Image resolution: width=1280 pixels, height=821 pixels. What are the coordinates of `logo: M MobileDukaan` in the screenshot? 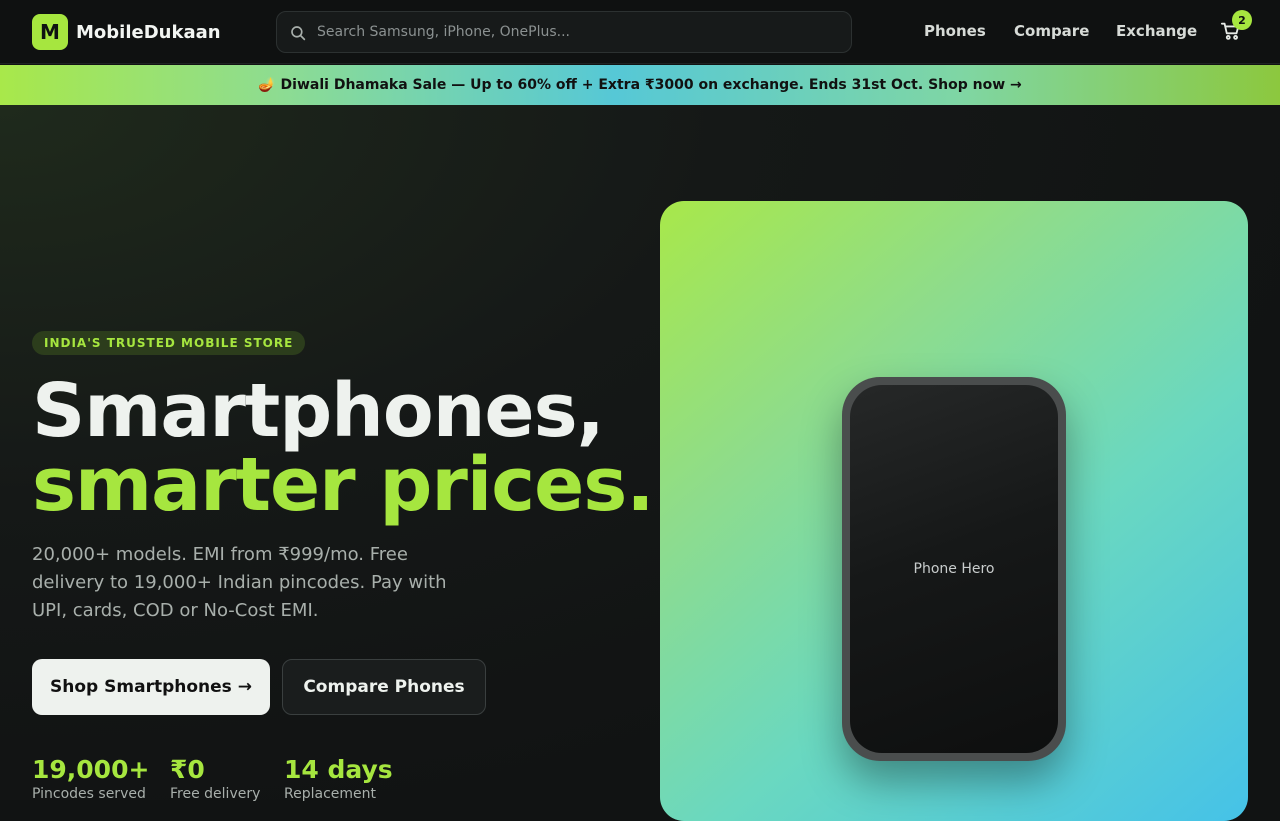 It's located at (126, 32).